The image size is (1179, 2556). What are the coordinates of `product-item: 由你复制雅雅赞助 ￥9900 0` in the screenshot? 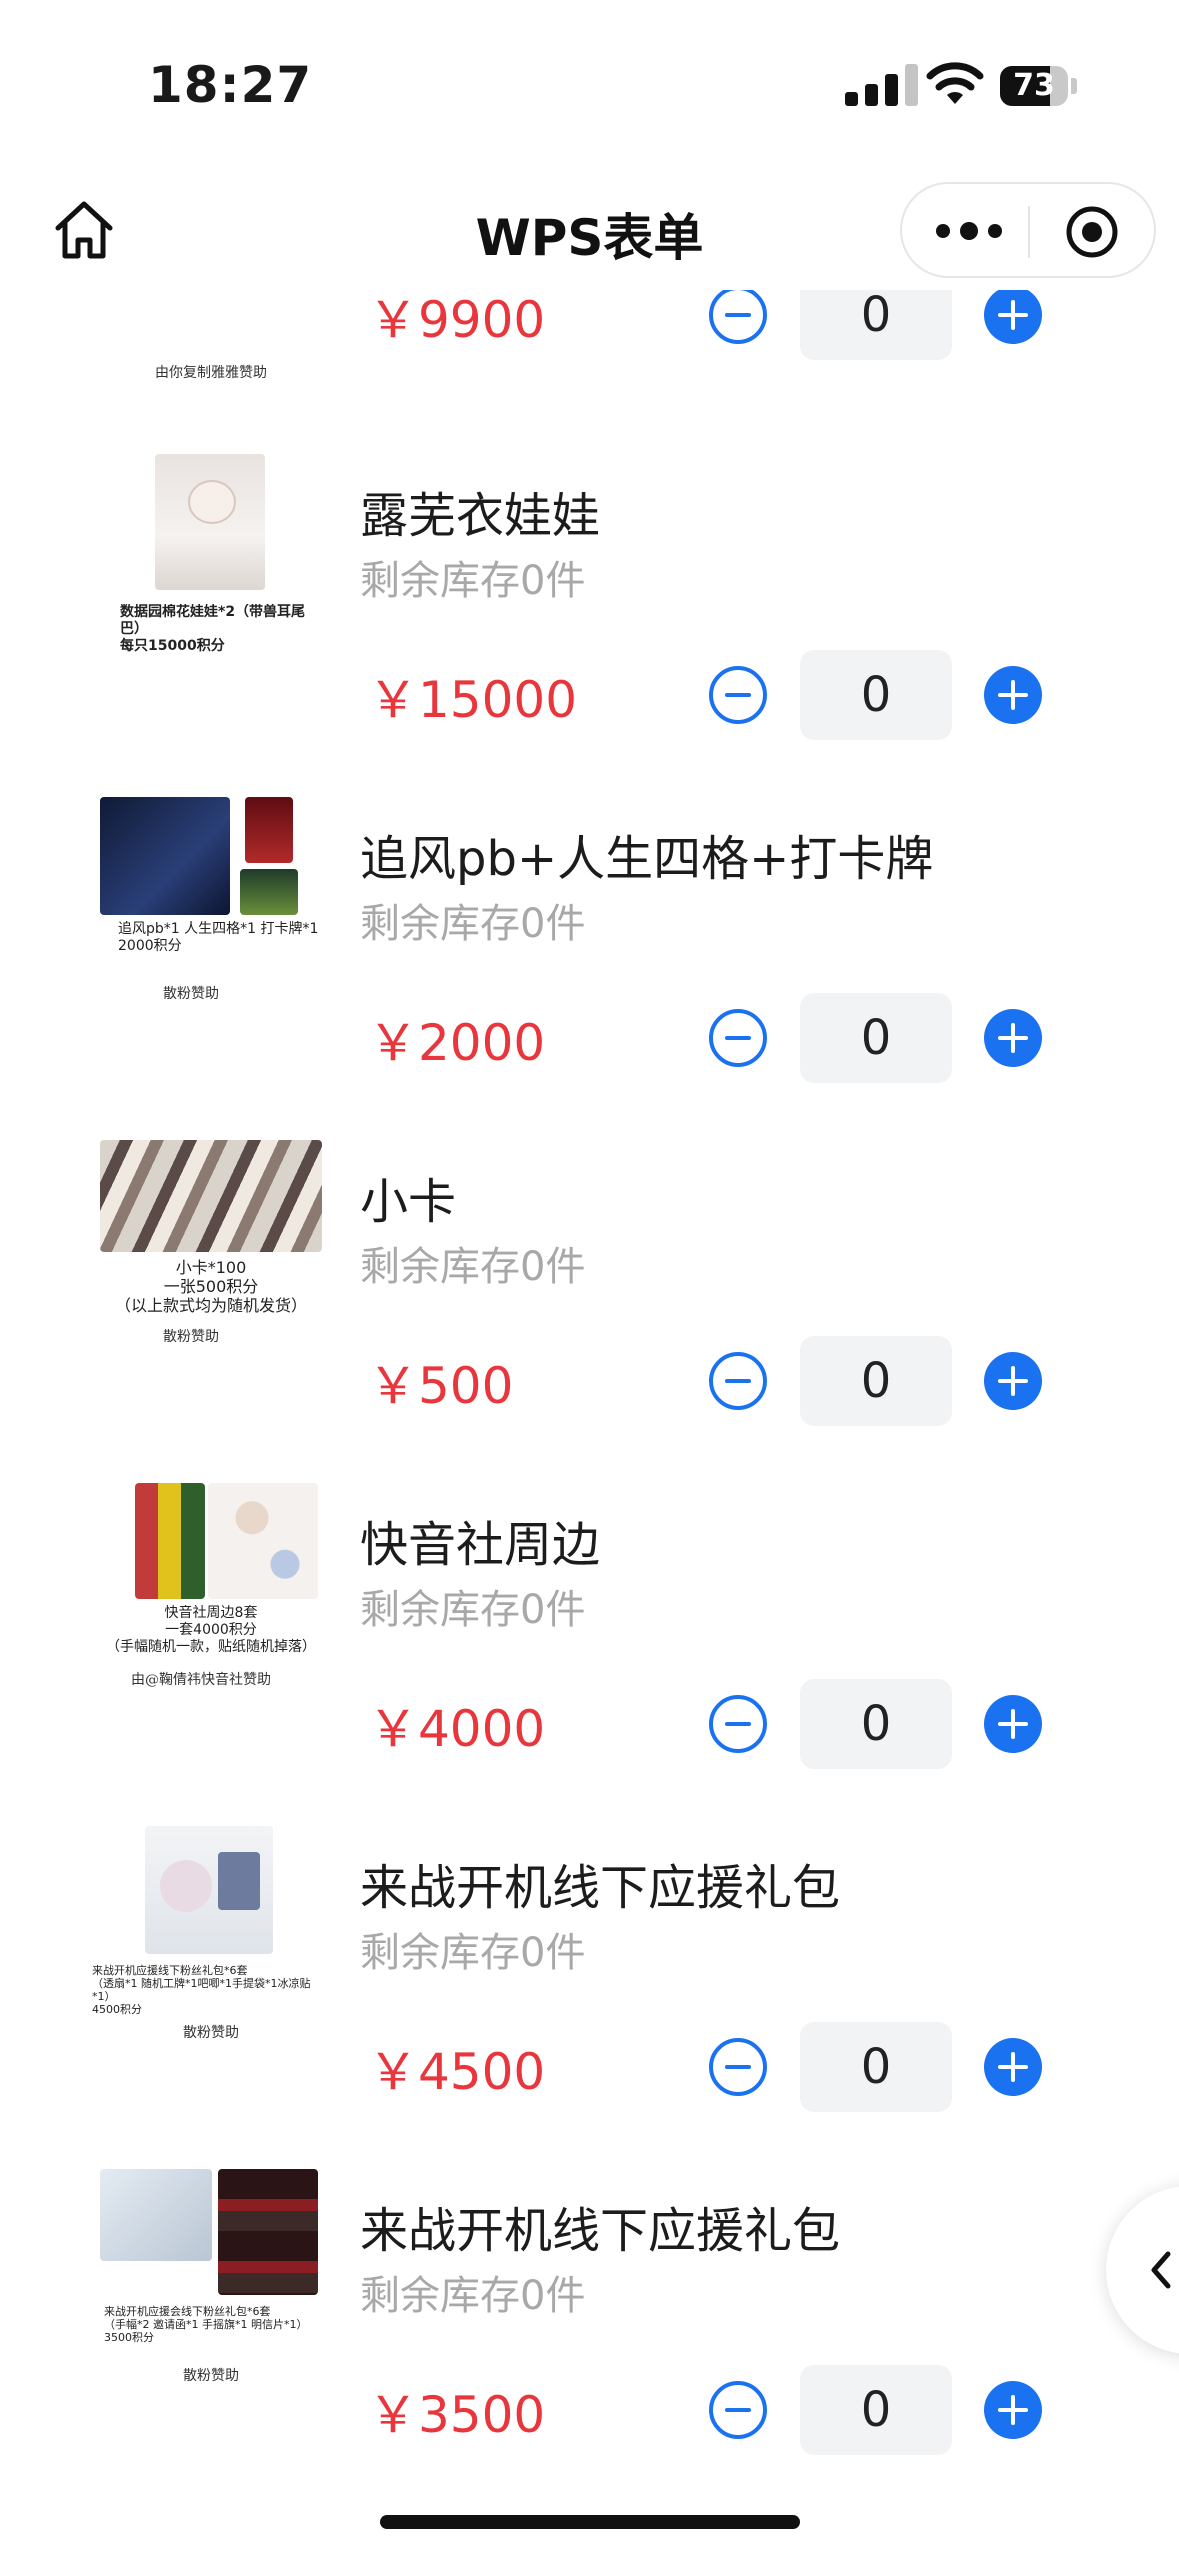 It's located at (589, 364).